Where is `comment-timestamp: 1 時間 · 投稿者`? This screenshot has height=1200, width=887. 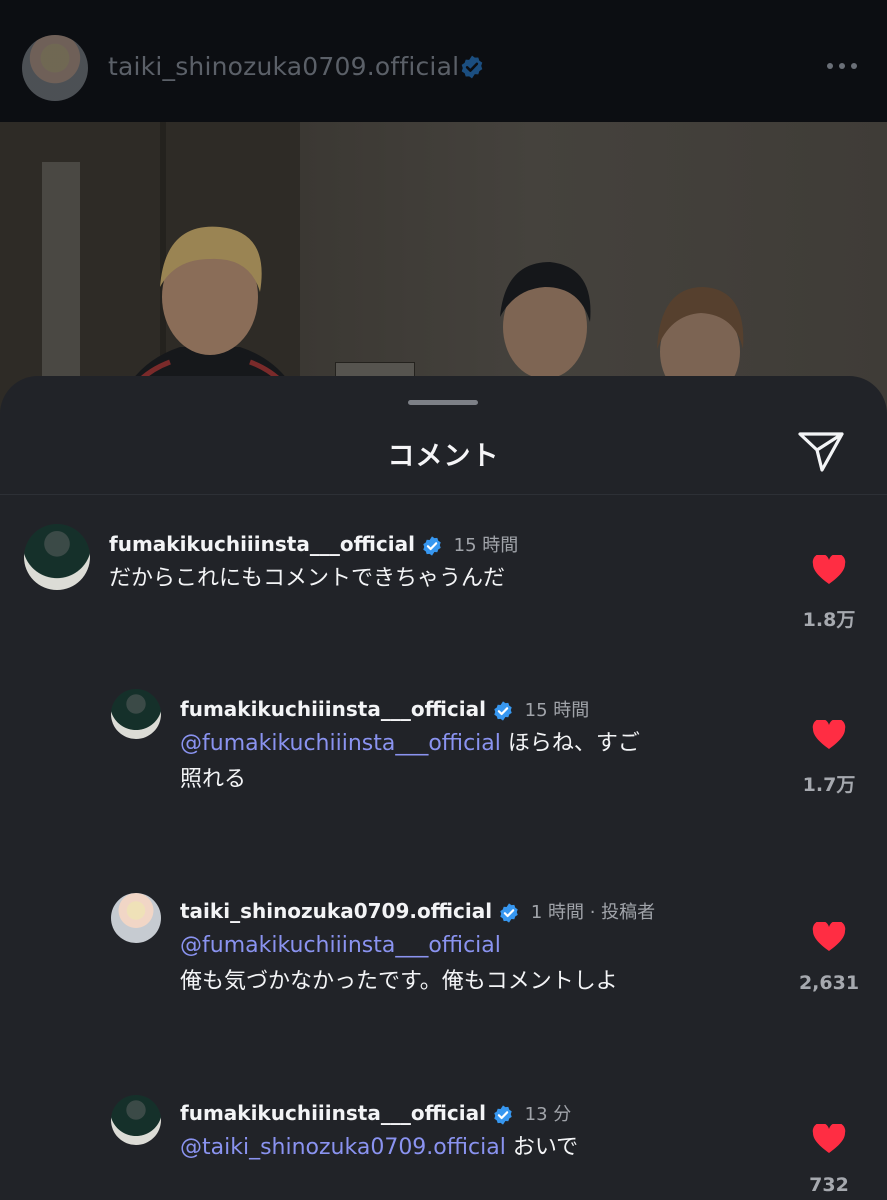
comment-timestamp: 1 時間 · 投稿者 is located at coordinates (593, 912).